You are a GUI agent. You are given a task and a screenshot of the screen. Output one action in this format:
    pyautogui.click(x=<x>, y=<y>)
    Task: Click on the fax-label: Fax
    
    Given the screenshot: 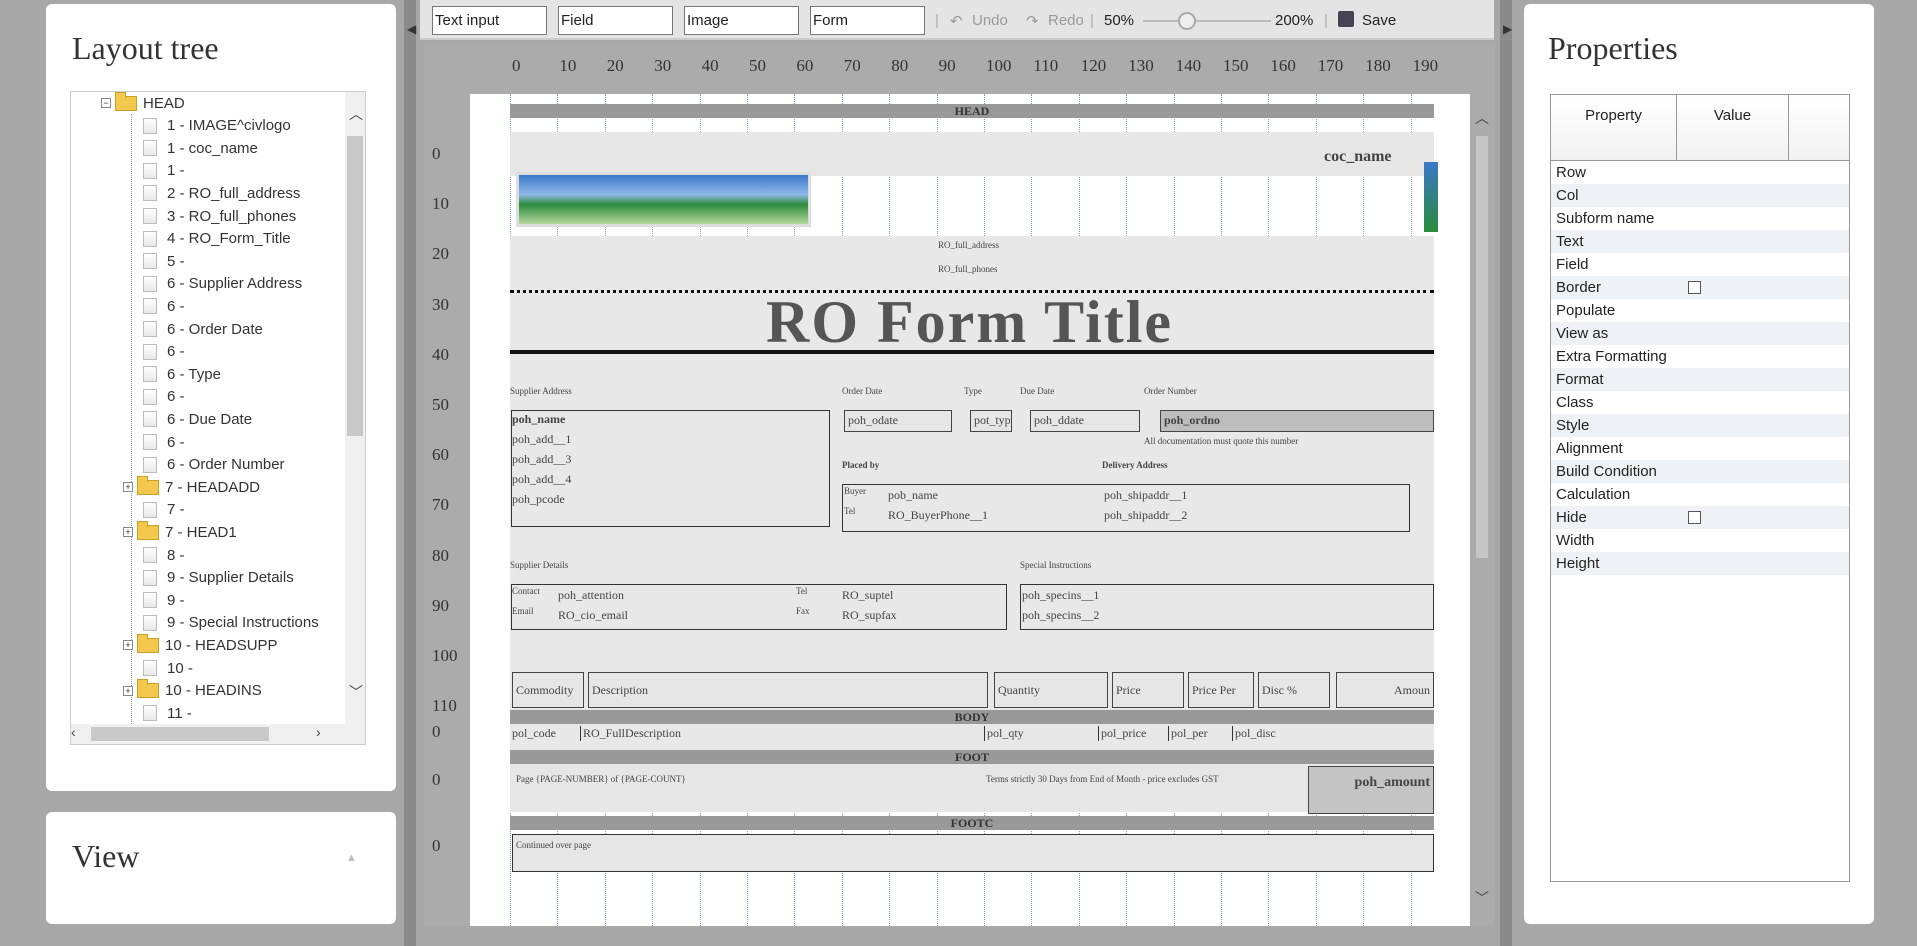 What is the action you would take?
    pyautogui.click(x=803, y=611)
    